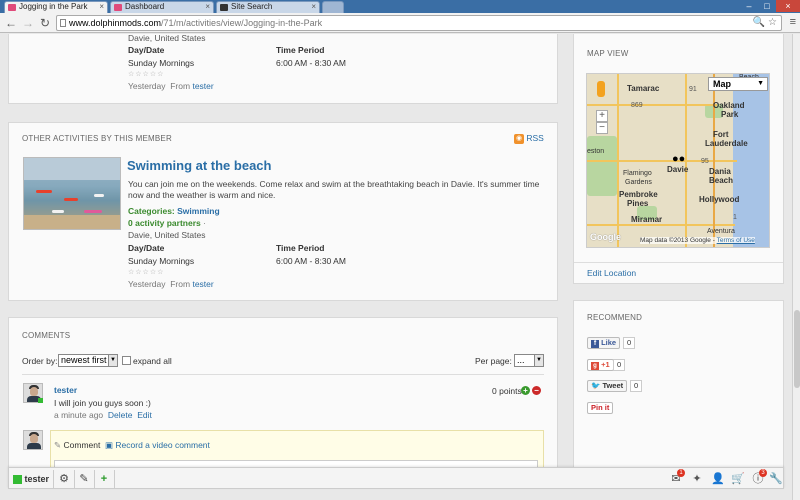 This screenshot has height=500, width=800. What do you see at coordinates (749, 6) in the screenshot?
I see `minimize-window-icon: –` at bounding box center [749, 6].